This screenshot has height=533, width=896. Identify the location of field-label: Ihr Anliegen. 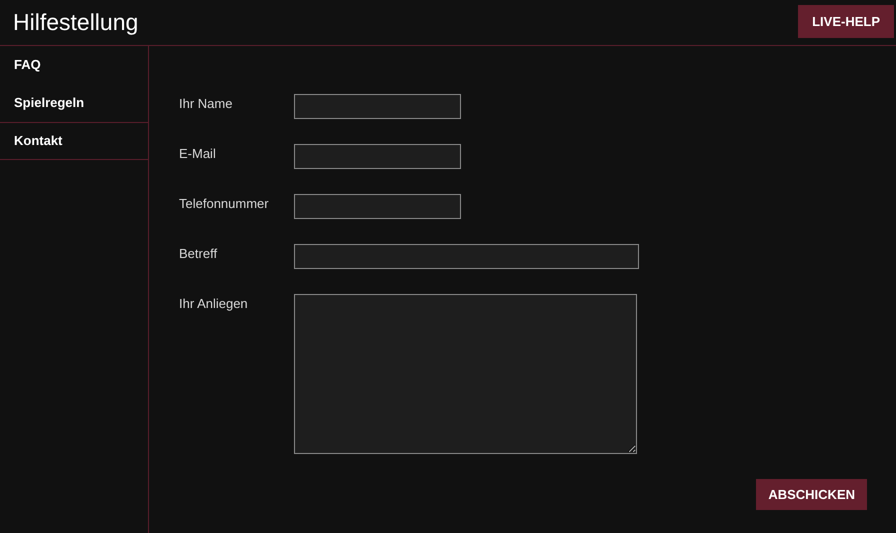
(214, 304).